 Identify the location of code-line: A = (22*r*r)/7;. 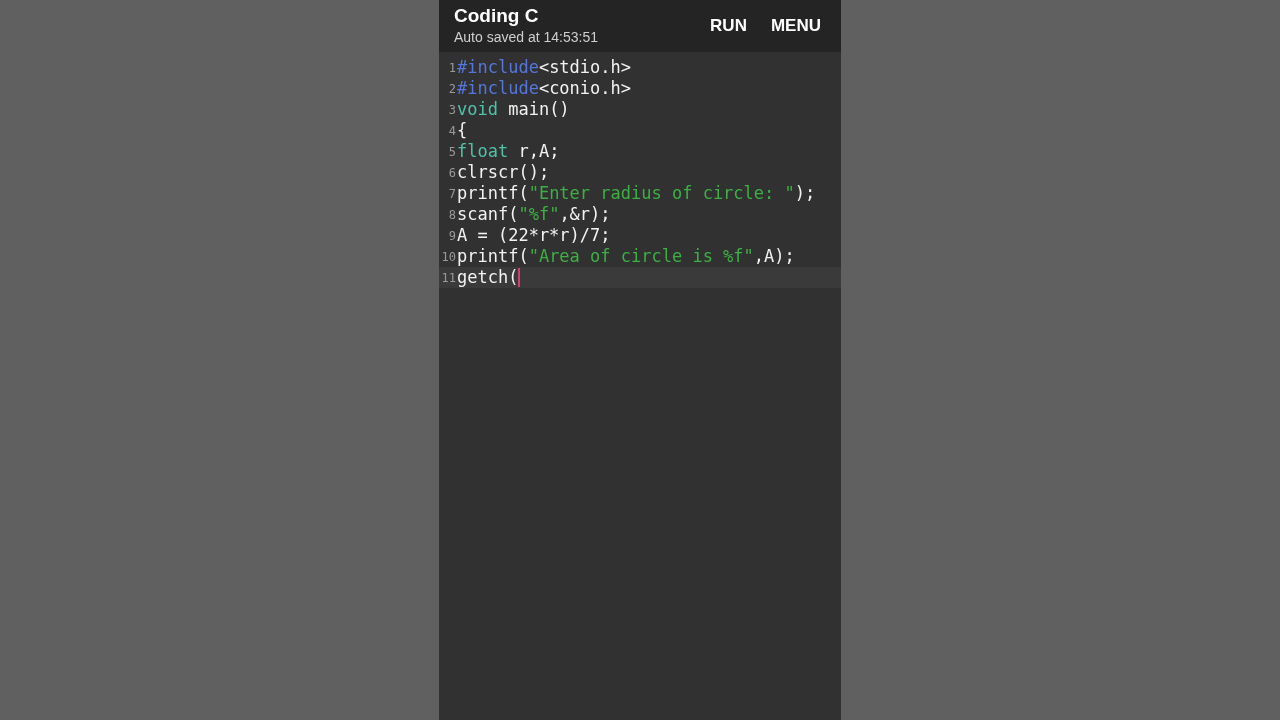
(534, 235).